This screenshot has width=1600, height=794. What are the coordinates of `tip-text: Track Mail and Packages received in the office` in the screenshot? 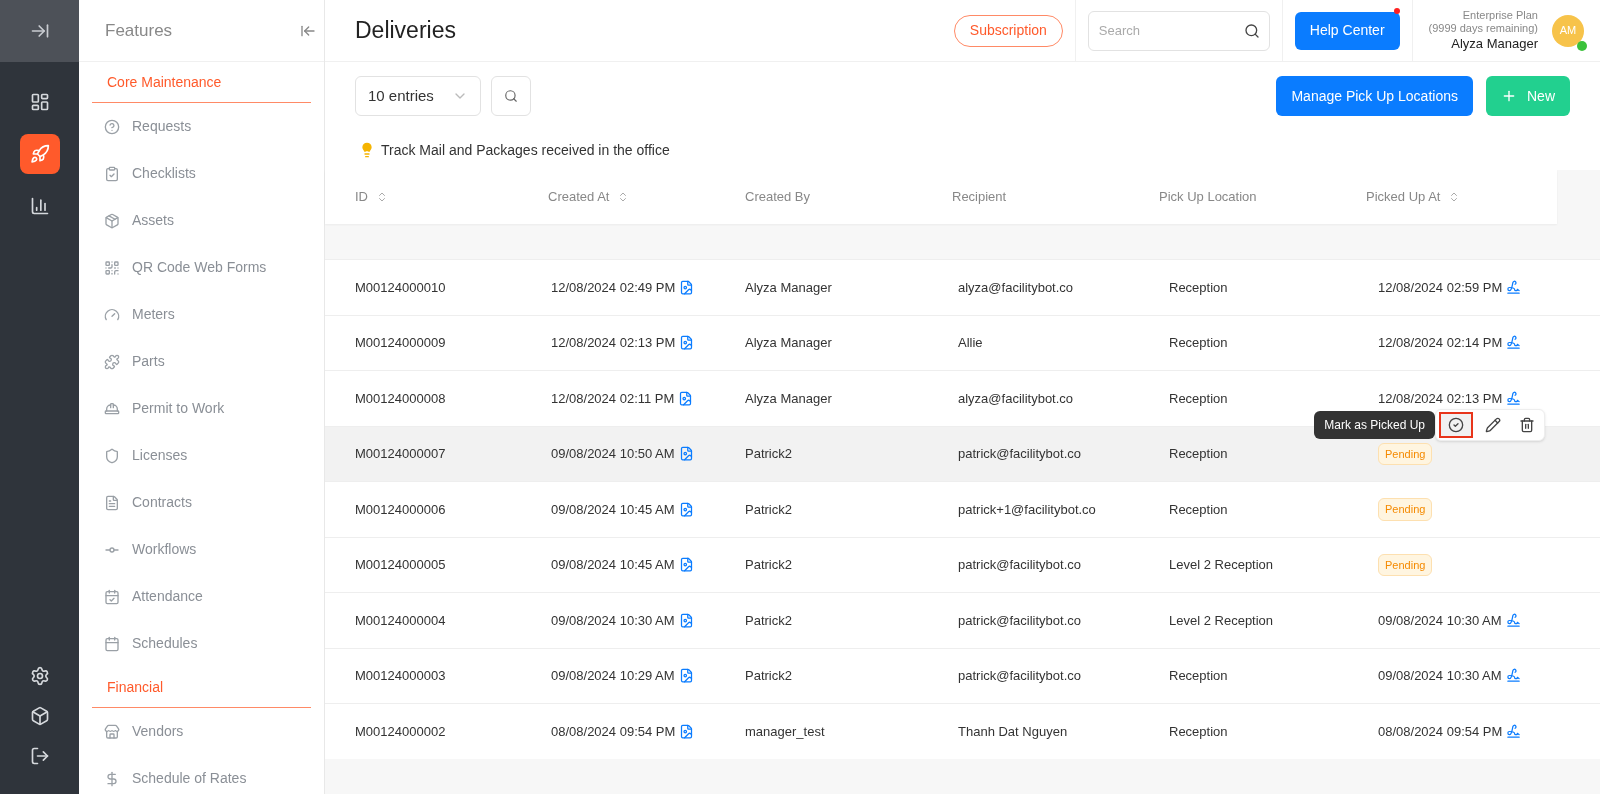 It's located at (525, 150).